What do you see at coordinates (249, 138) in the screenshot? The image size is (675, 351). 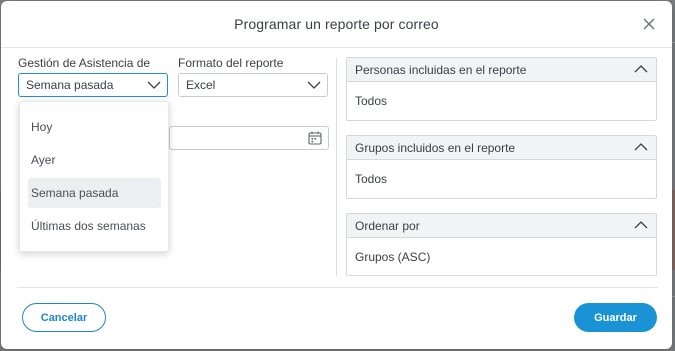 I see `date-input` at bounding box center [249, 138].